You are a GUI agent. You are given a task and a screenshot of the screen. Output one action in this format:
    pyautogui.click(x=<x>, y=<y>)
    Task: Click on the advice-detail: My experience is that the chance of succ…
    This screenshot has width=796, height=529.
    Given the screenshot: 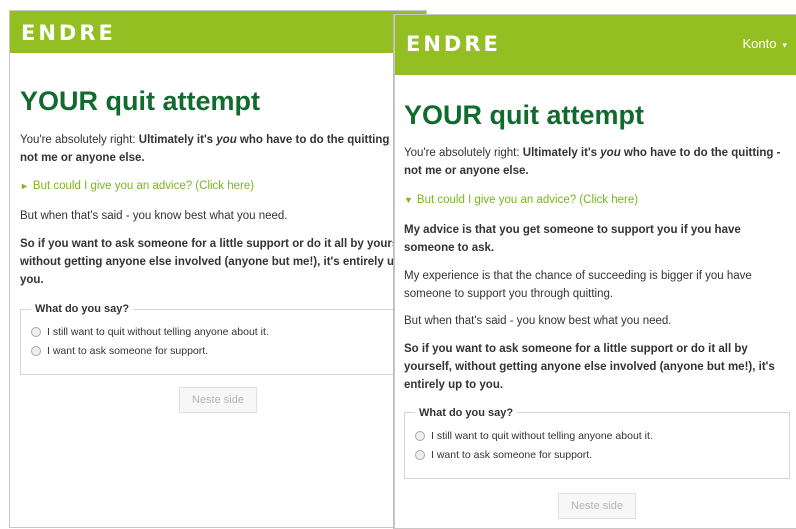 What is the action you would take?
    pyautogui.click(x=578, y=284)
    